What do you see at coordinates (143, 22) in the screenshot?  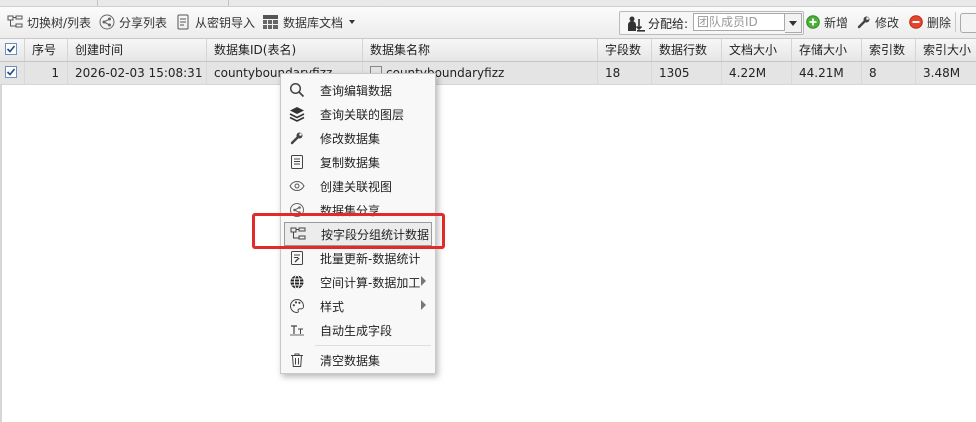 I see `share-list-label: 分享列表` at bounding box center [143, 22].